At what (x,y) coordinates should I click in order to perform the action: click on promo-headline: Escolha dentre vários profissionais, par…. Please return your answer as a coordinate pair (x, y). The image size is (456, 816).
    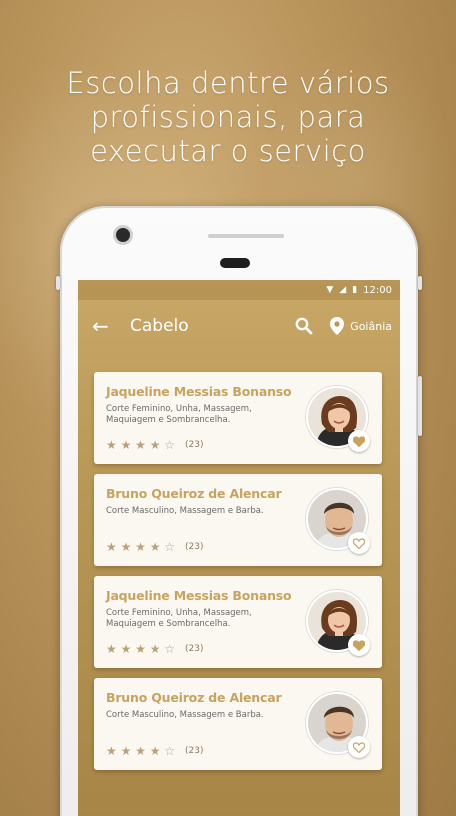
    Looking at the image, I should click on (228, 117).